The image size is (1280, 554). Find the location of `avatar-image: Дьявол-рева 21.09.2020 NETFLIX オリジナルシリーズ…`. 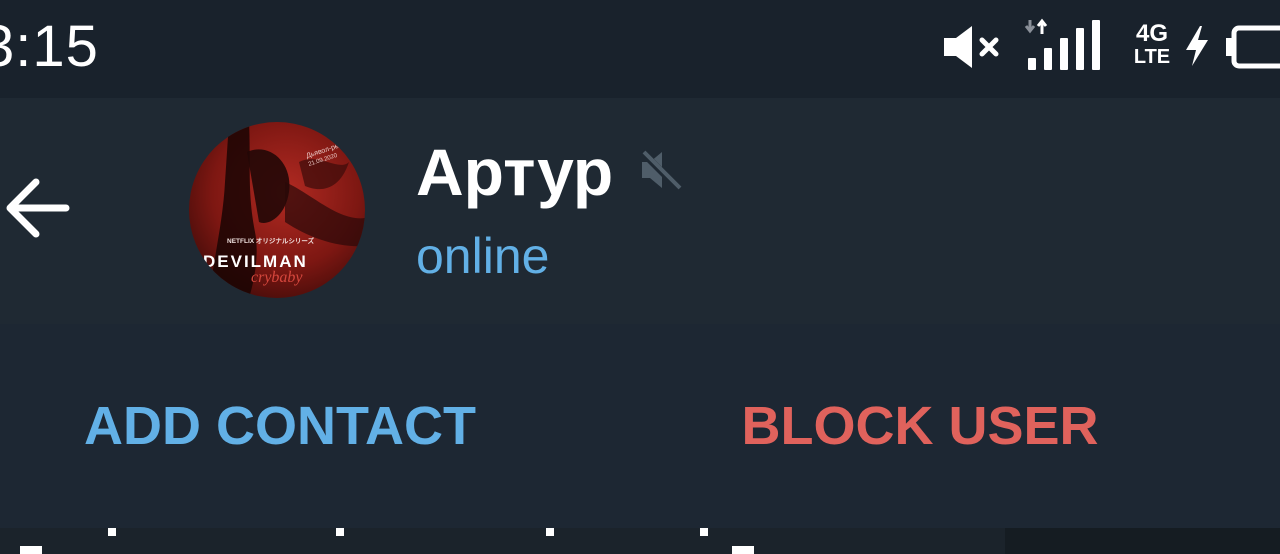

avatar-image: Дьявол-рева 21.09.2020 NETFLIX オリジナルシリーズ… is located at coordinates (277, 210).